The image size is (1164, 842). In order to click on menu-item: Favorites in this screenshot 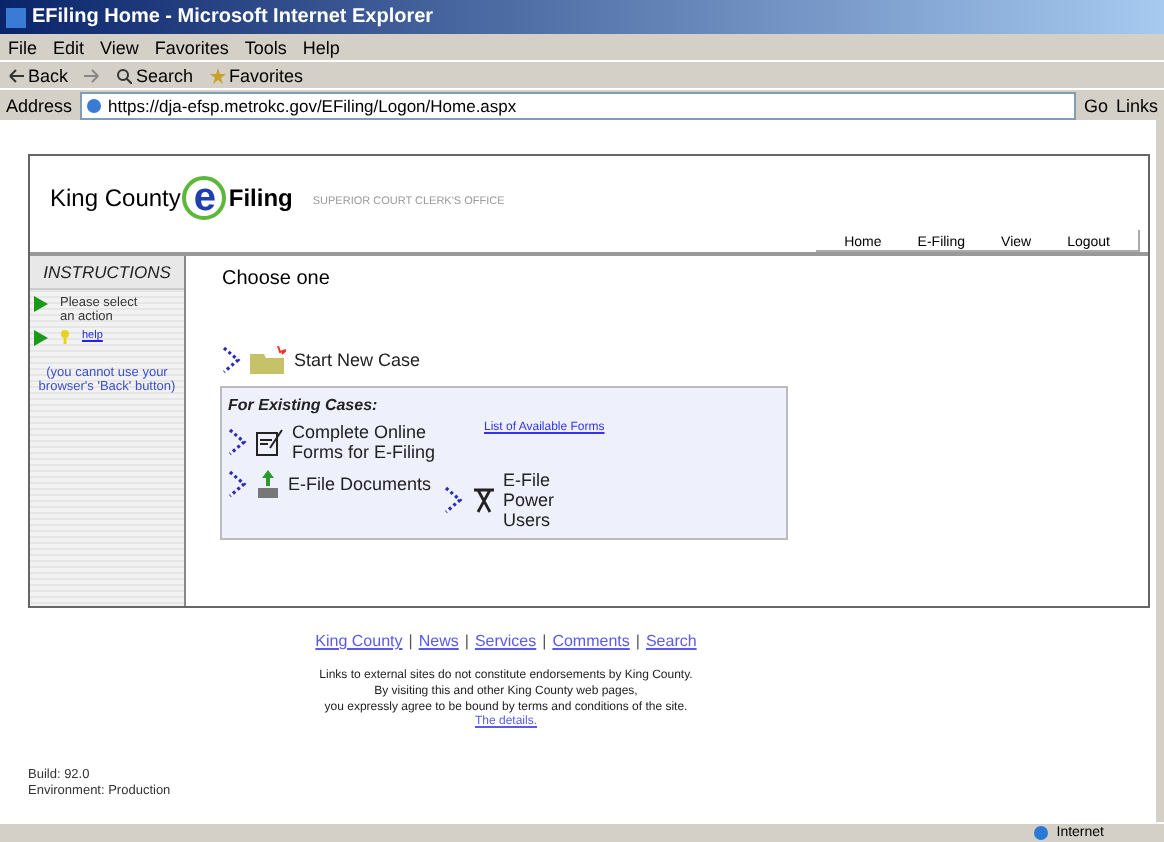, I will do `click(191, 47)`.